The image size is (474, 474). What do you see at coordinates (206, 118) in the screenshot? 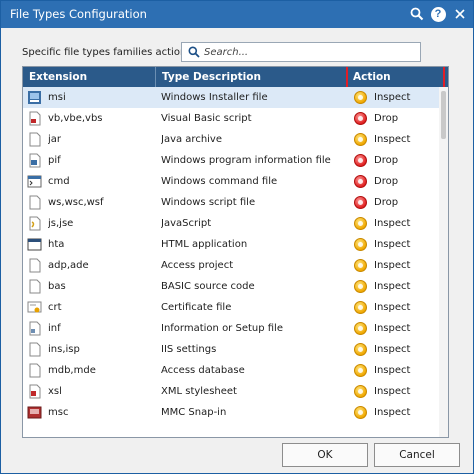
I see `type-description-cell: Visual Basic script` at bounding box center [206, 118].